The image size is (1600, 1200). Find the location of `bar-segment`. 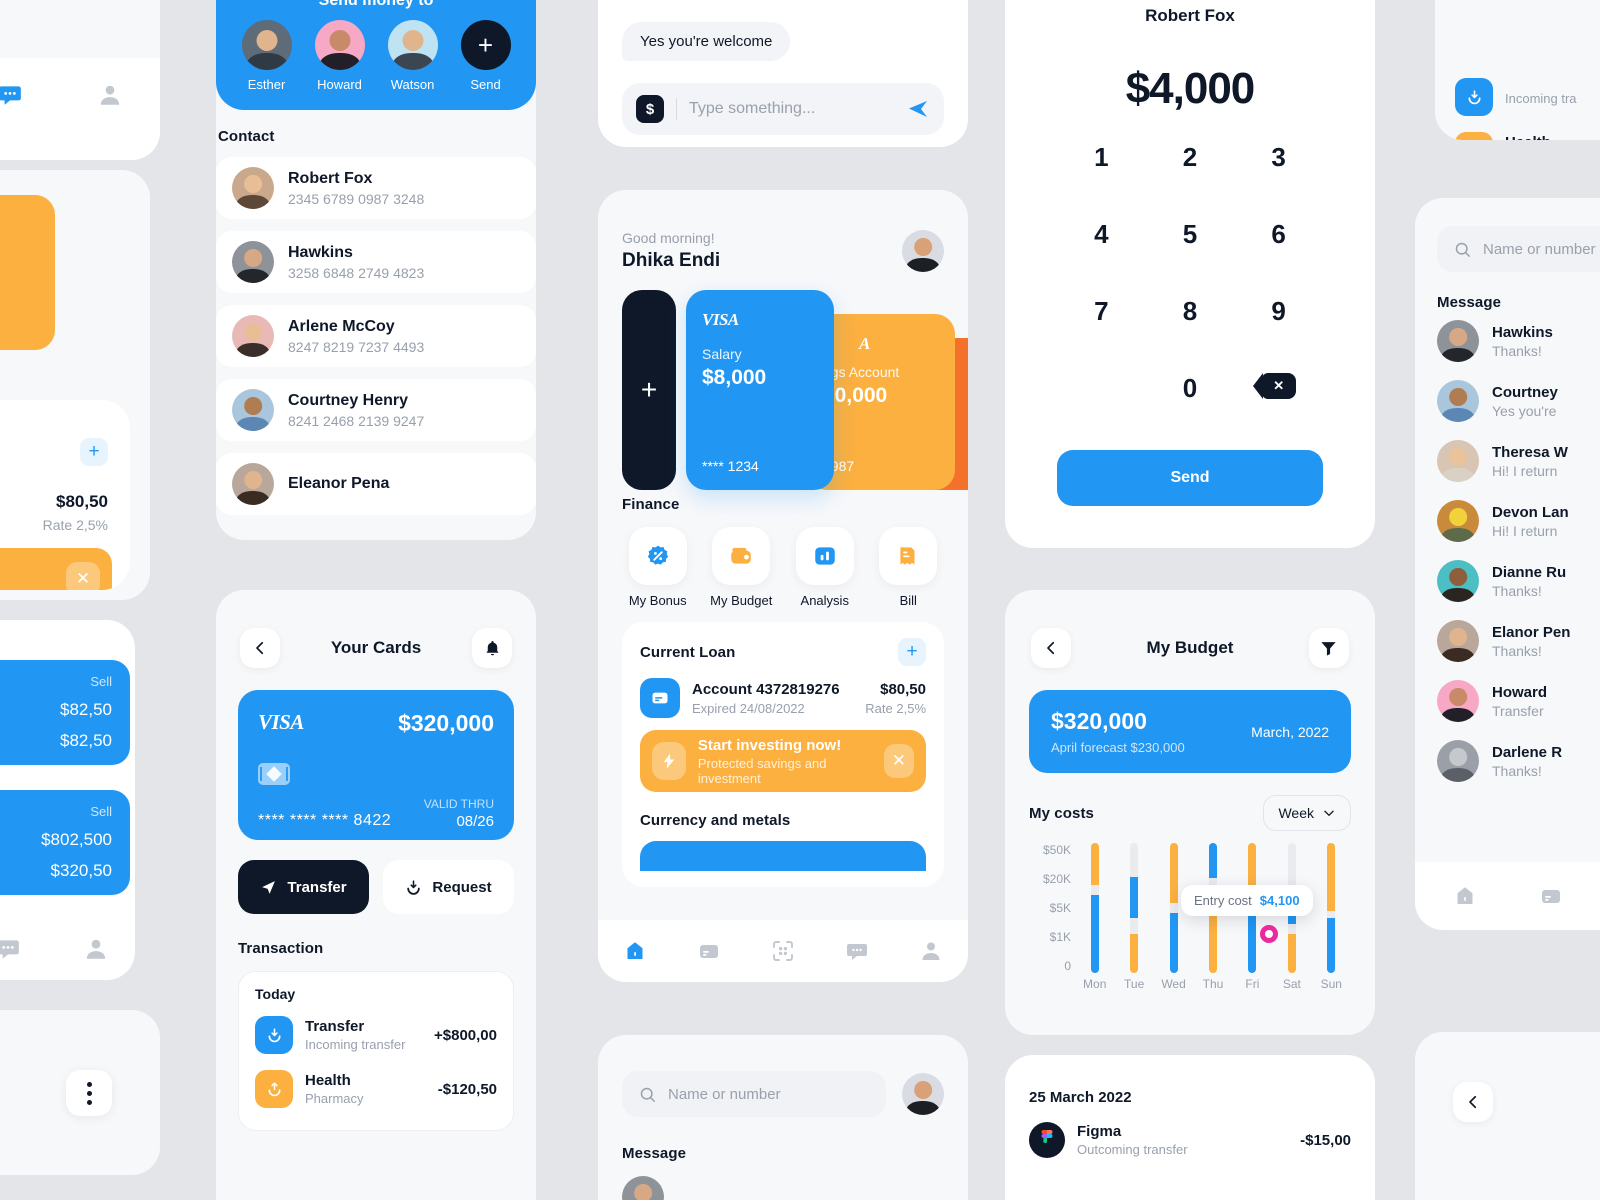

bar-segment is located at coordinates (1094, 889).